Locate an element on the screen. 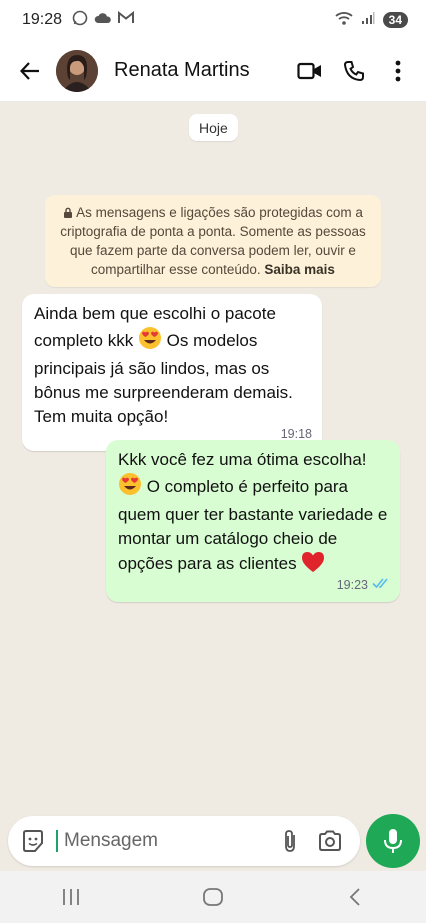 This screenshot has height=923, width=426. home-icon is located at coordinates (213, 897).